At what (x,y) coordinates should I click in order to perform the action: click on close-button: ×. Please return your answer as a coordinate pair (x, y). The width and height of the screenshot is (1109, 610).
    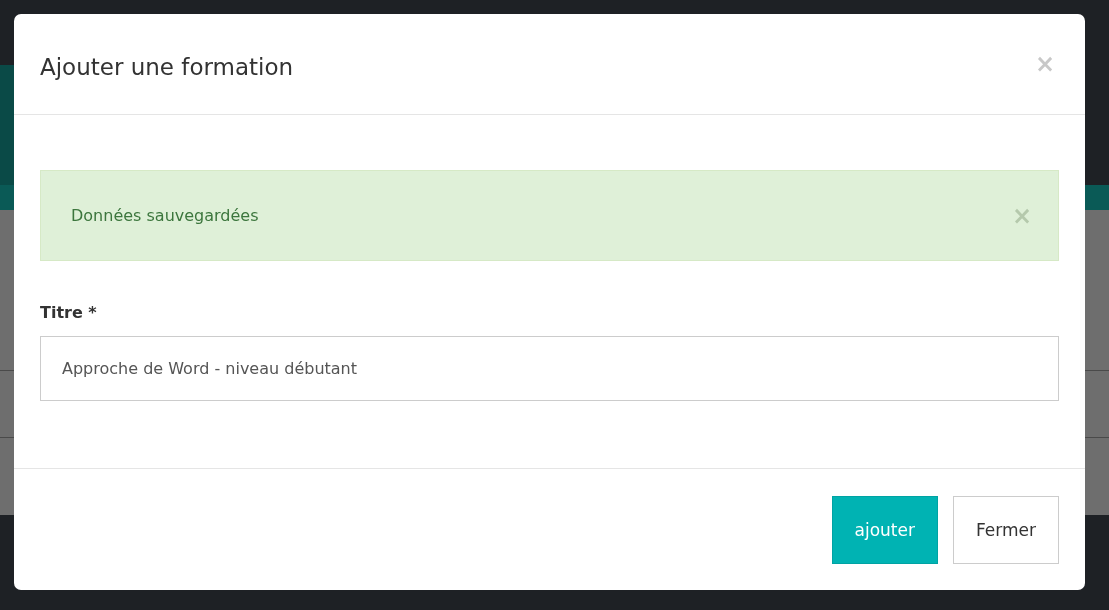
    Looking at the image, I should click on (1044, 64).